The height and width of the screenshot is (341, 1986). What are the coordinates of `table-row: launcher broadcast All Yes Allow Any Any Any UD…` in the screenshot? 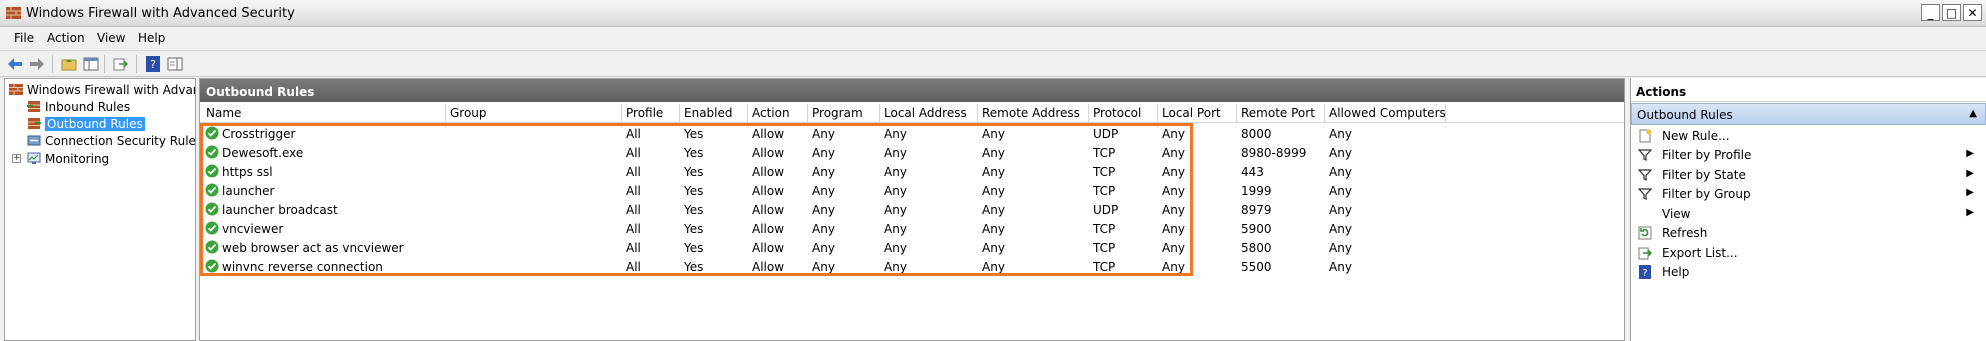 It's located at (912, 209).